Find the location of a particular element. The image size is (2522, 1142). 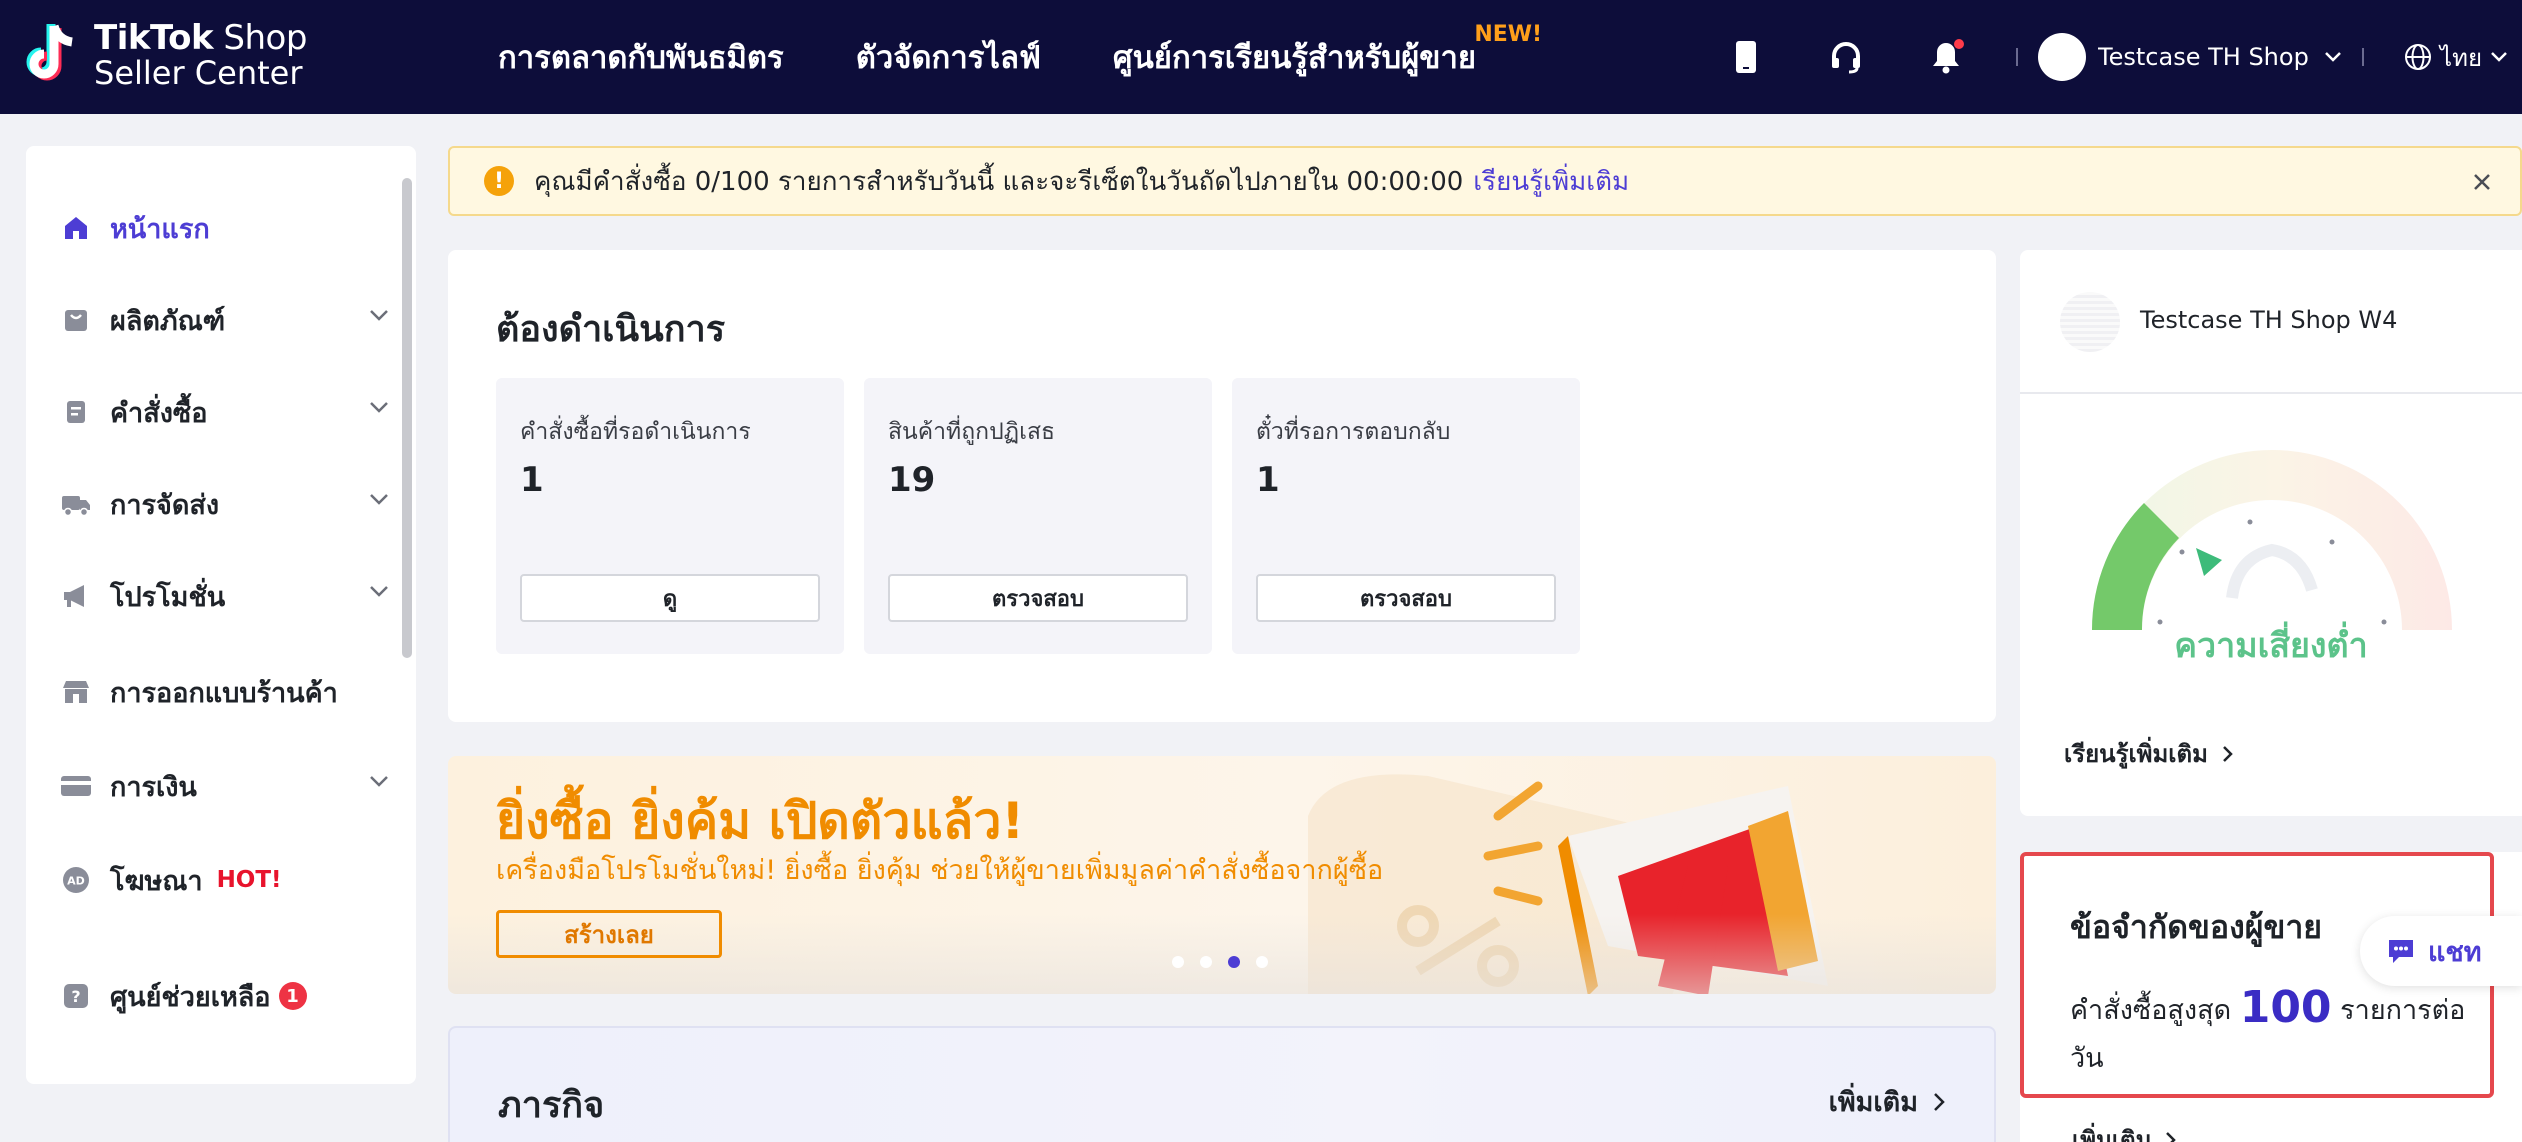

account-name: Testcase TH Shop W4 is located at coordinates (2205, 57).